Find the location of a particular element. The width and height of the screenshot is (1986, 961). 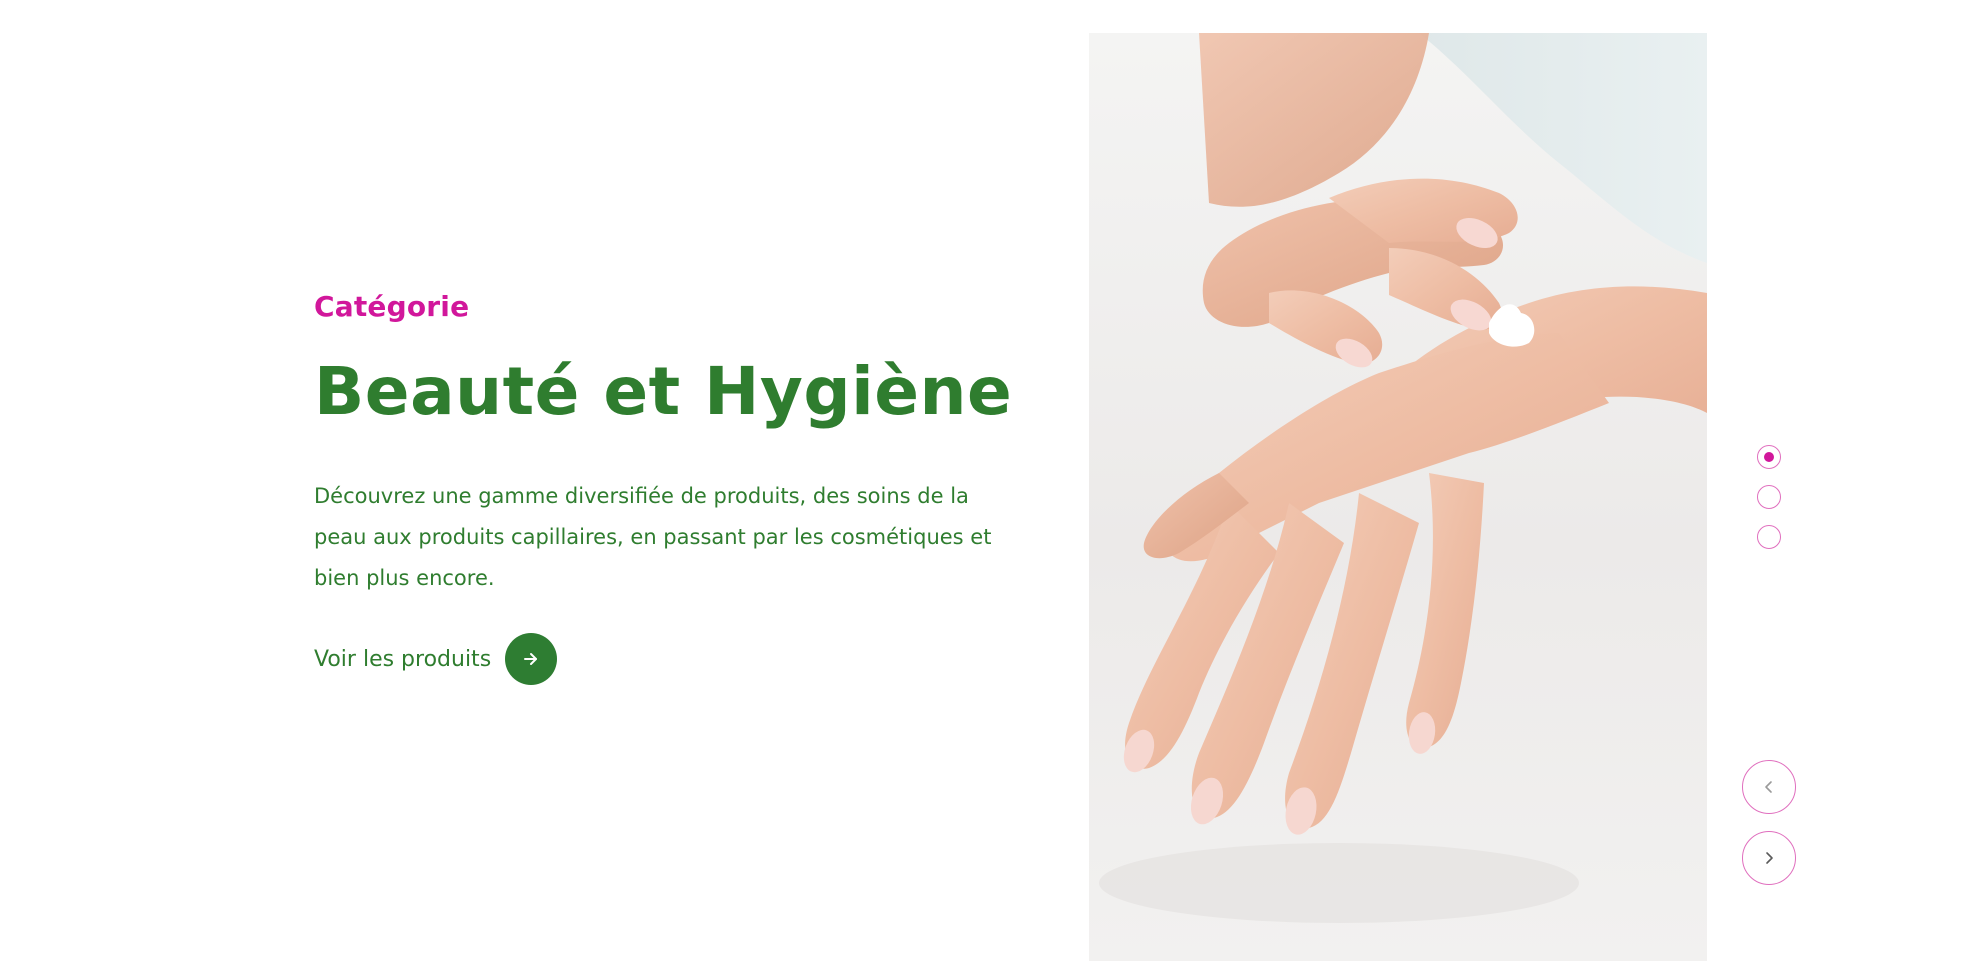

view-products-button is located at coordinates (531, 659).